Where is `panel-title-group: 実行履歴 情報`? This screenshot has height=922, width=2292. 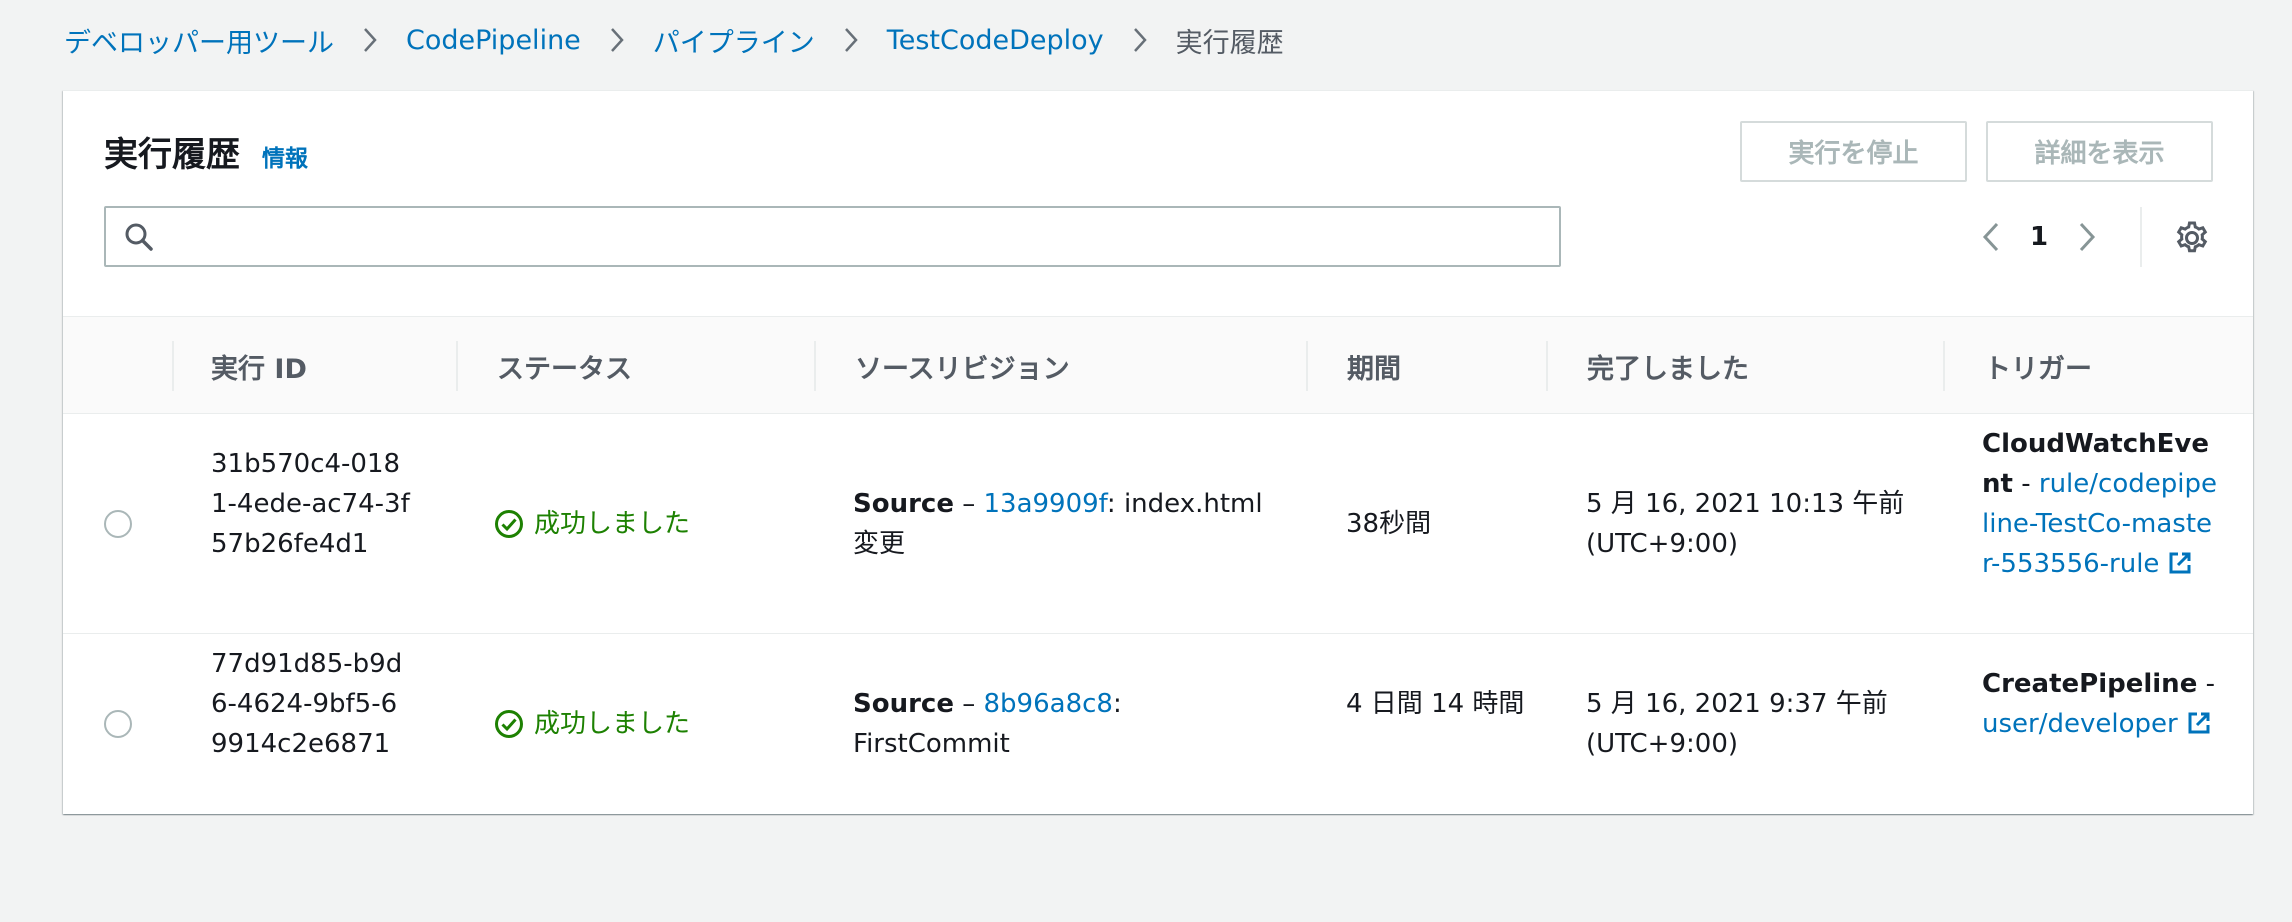 panel-title-group: 実行履歴 情報 is located at coordinates (206, 151).